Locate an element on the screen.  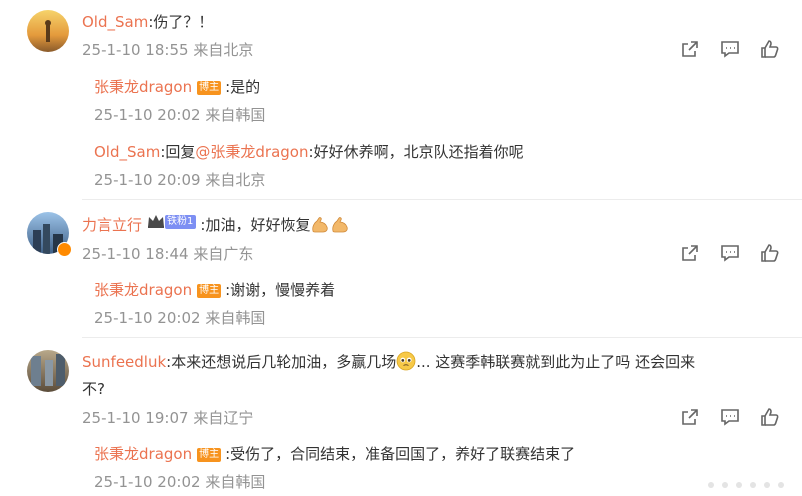
reply-line: 张秉龙dragon 博主:受伤了，合同结束，准备回国了，养好了联赛结束了 is located at coordinates (334, 454).